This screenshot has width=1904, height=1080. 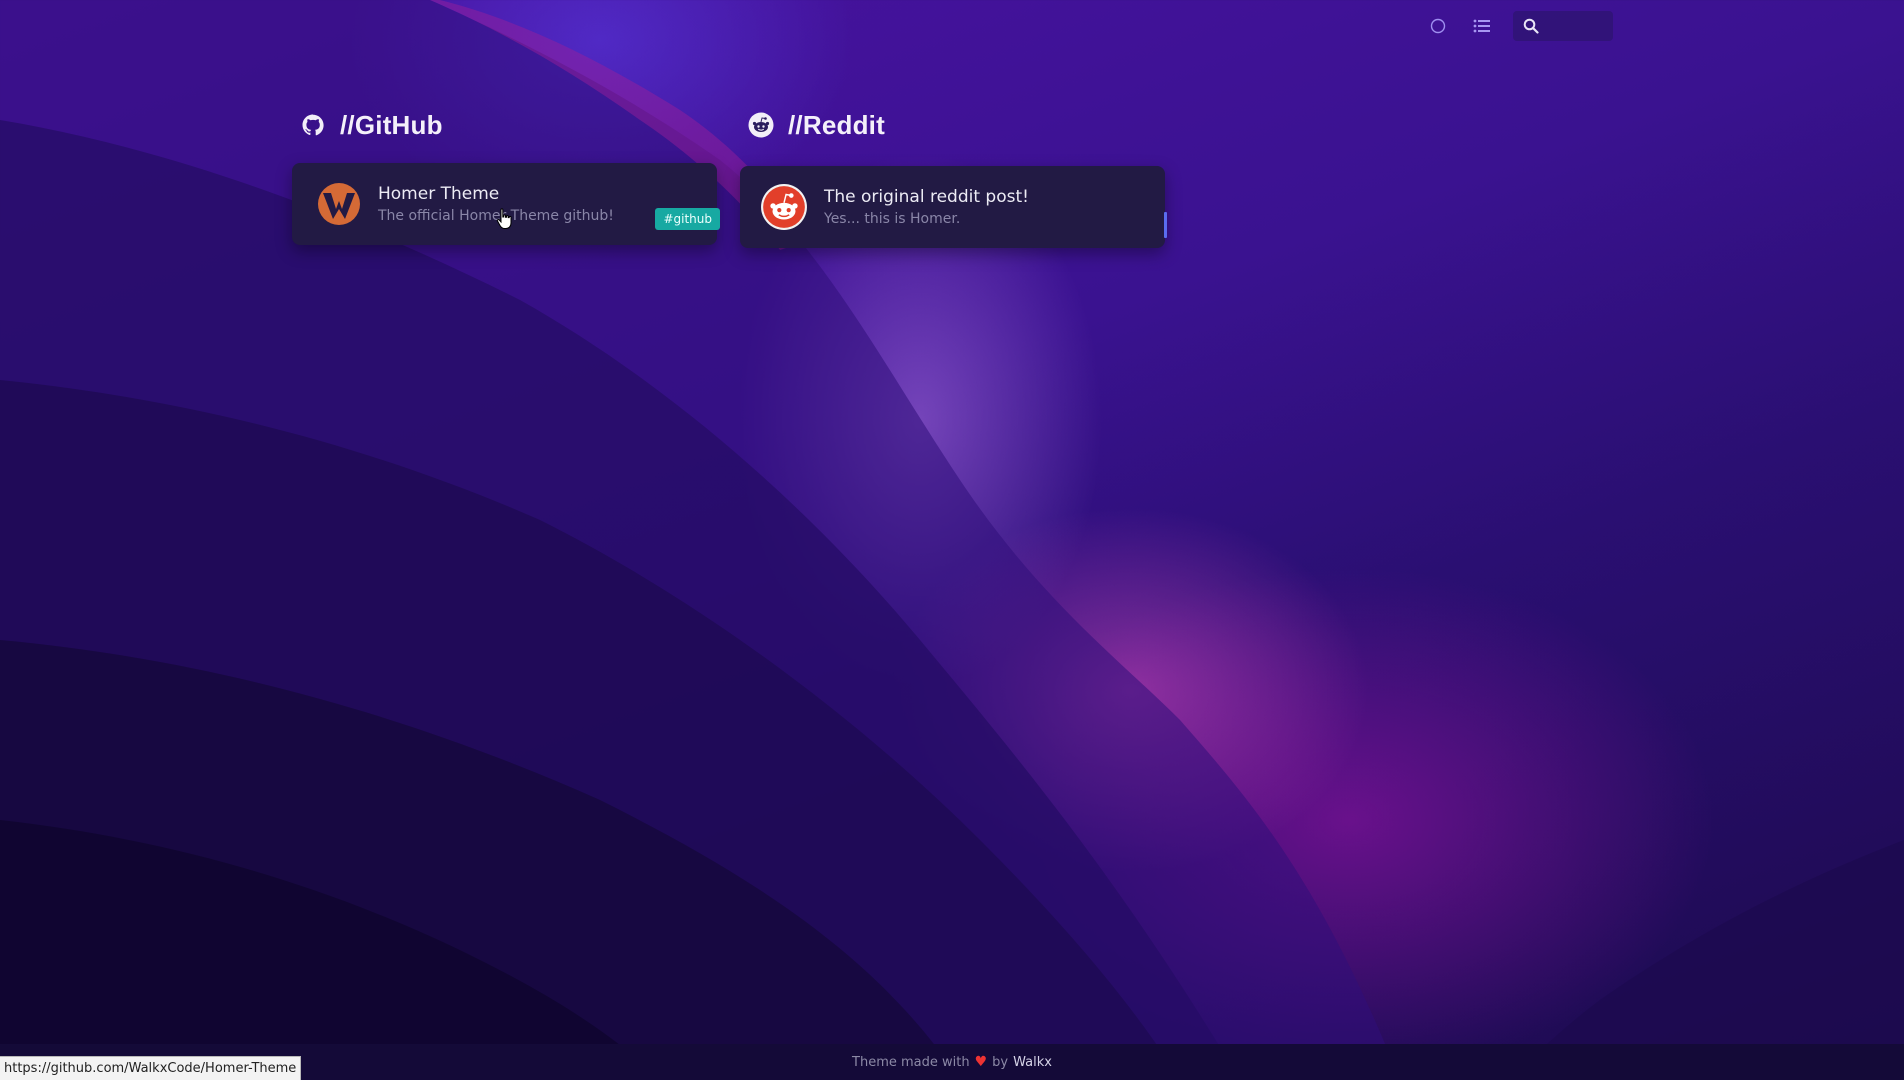 What do you see at coordinates (391, 124) in the screenshot?
I see `group-title-github: //GitHub` at bounding box center [391, 124].